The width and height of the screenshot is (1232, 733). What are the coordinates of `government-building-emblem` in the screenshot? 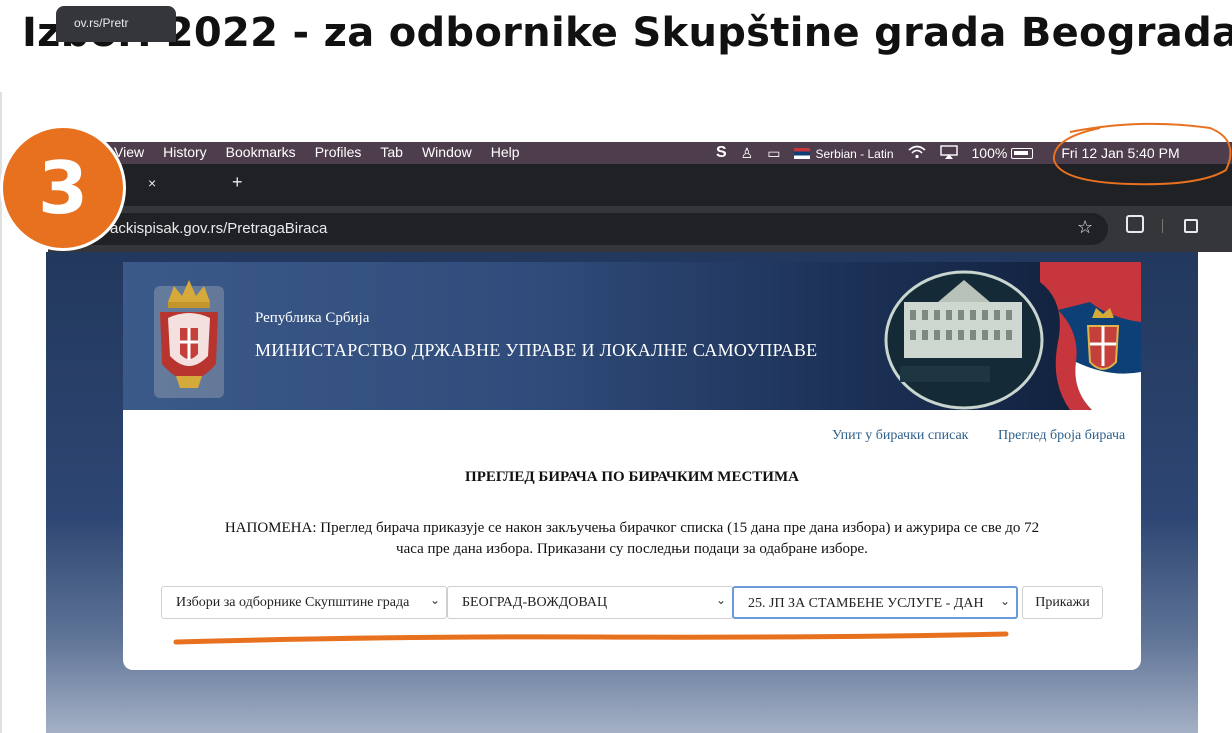 It's located at (964, 340).